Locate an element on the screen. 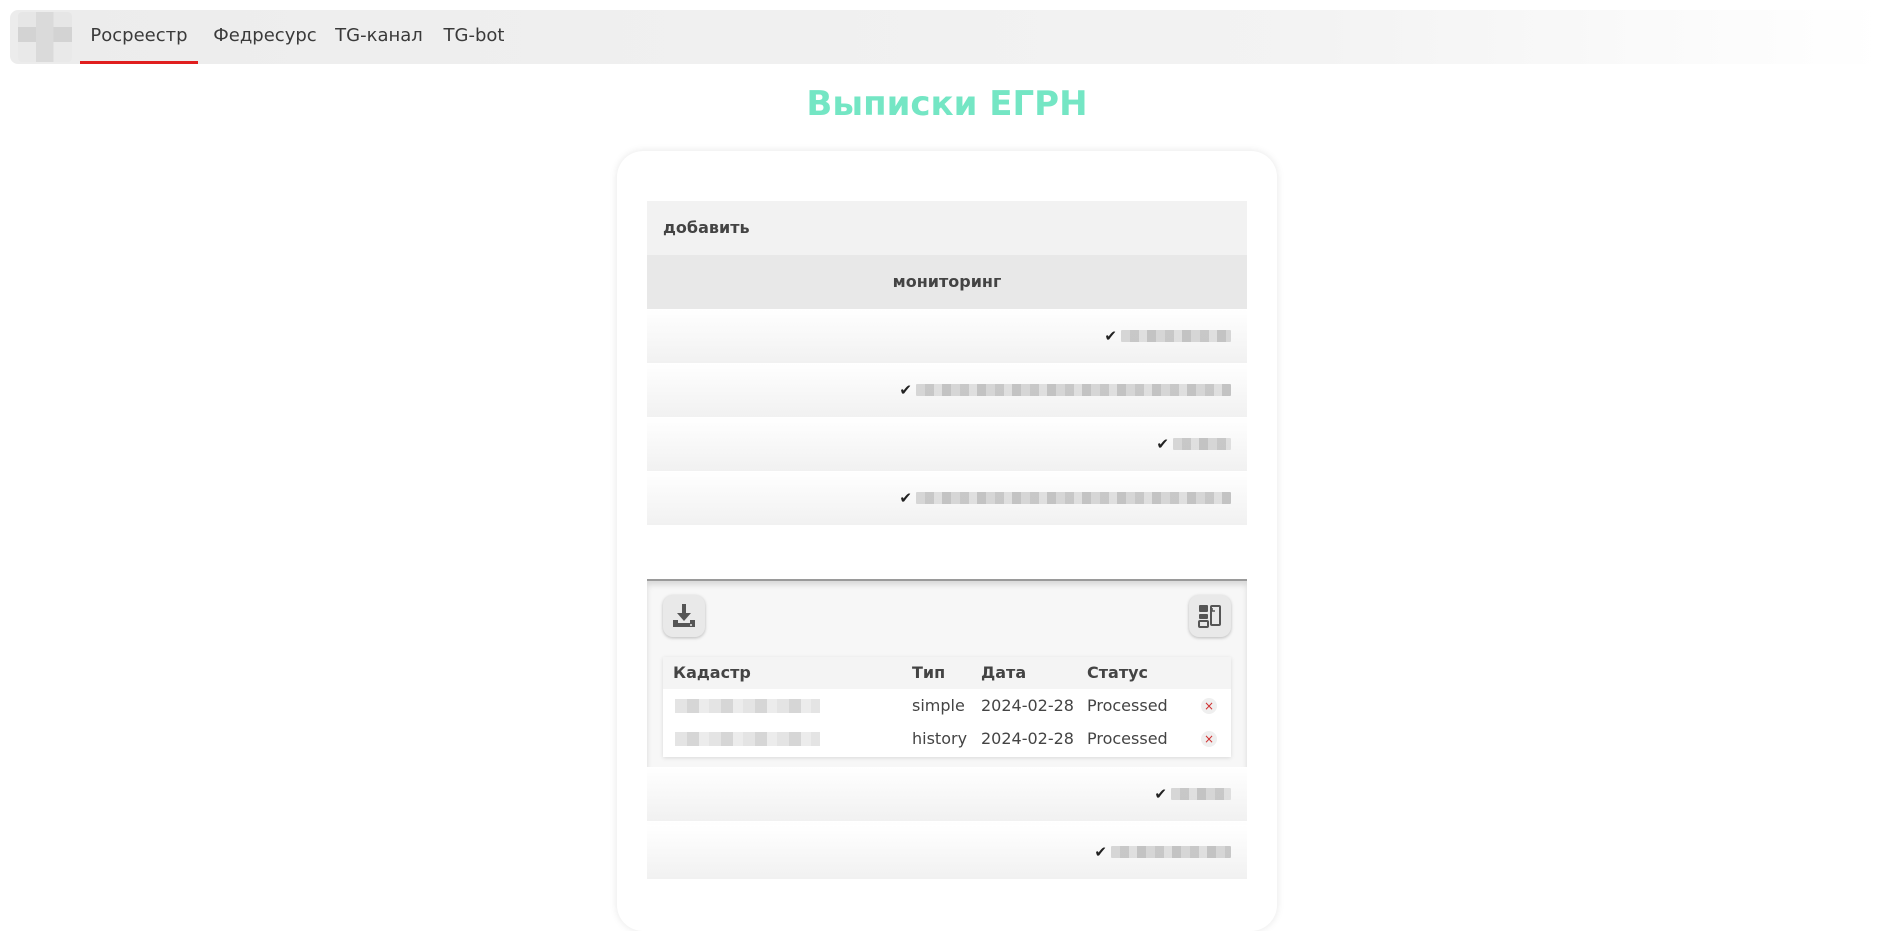 The height and width of the screenshot is (931, 1894). cell-type: history is located at coordinates (940, 738).